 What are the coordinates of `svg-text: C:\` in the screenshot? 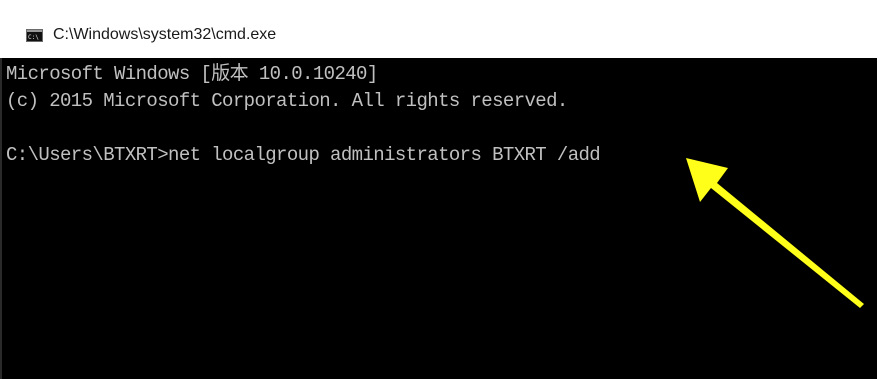 It's located at (33, 37).